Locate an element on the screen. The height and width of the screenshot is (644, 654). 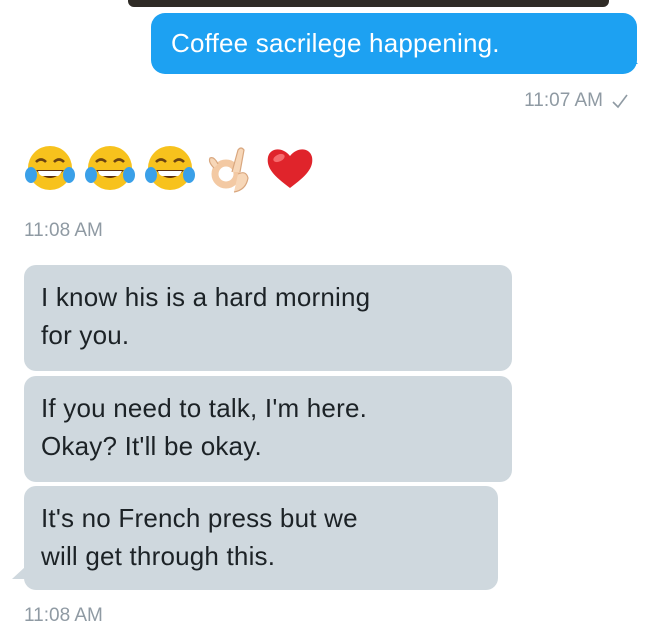
emoji-message is located at coordinates (170, 168).